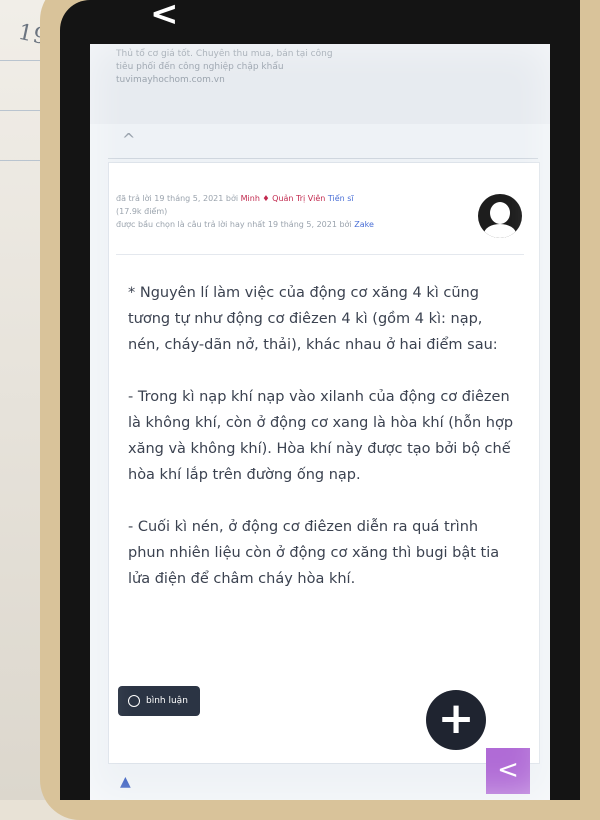  I want to click on home-icon: ▲, so click(125, 782).